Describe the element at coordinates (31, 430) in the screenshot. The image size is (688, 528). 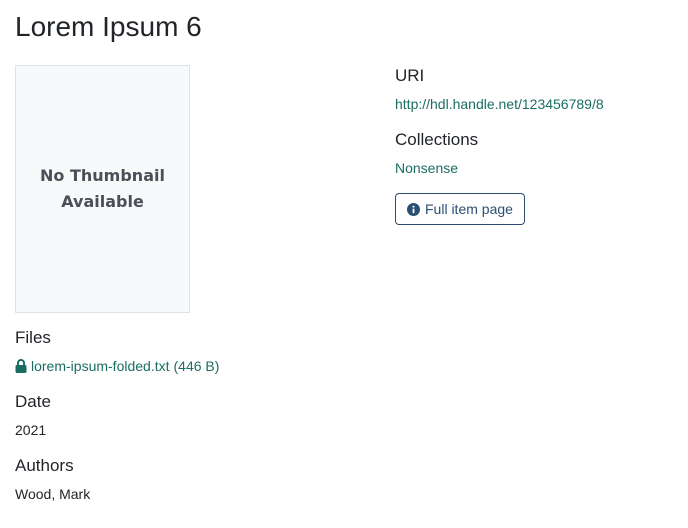
I see `date-value: 2021` at that location.